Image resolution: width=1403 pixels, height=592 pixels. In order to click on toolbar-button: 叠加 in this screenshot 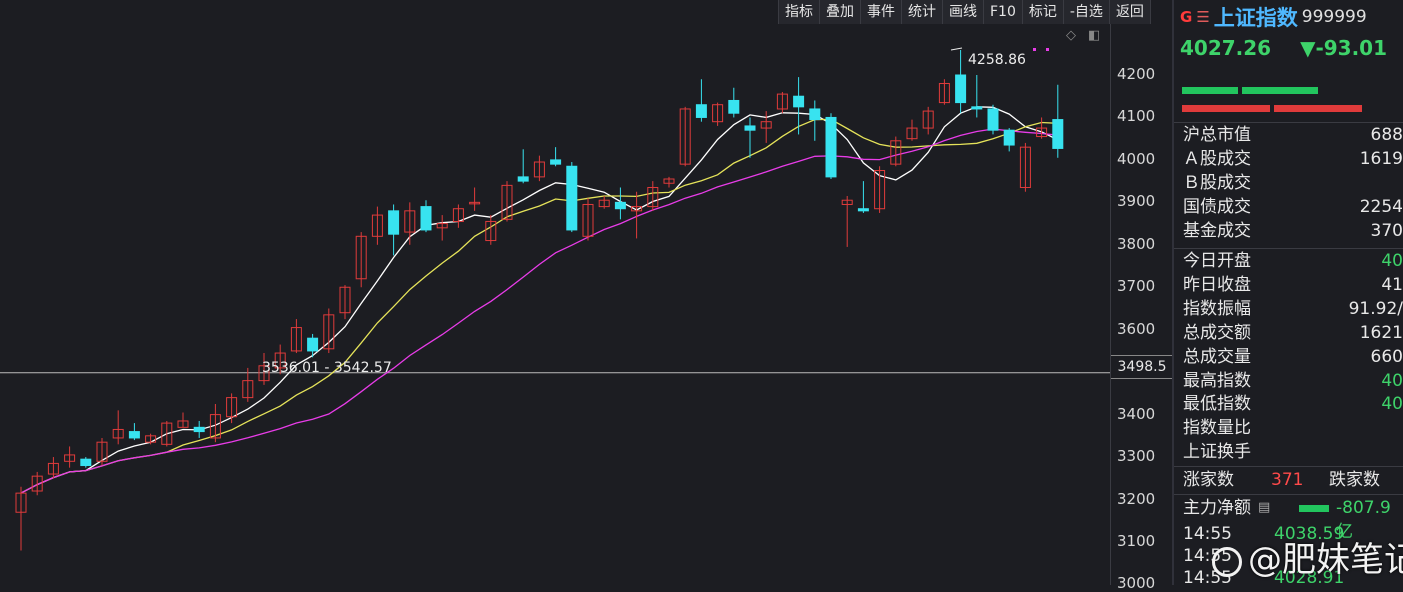, I will do `click(840, 12)`.